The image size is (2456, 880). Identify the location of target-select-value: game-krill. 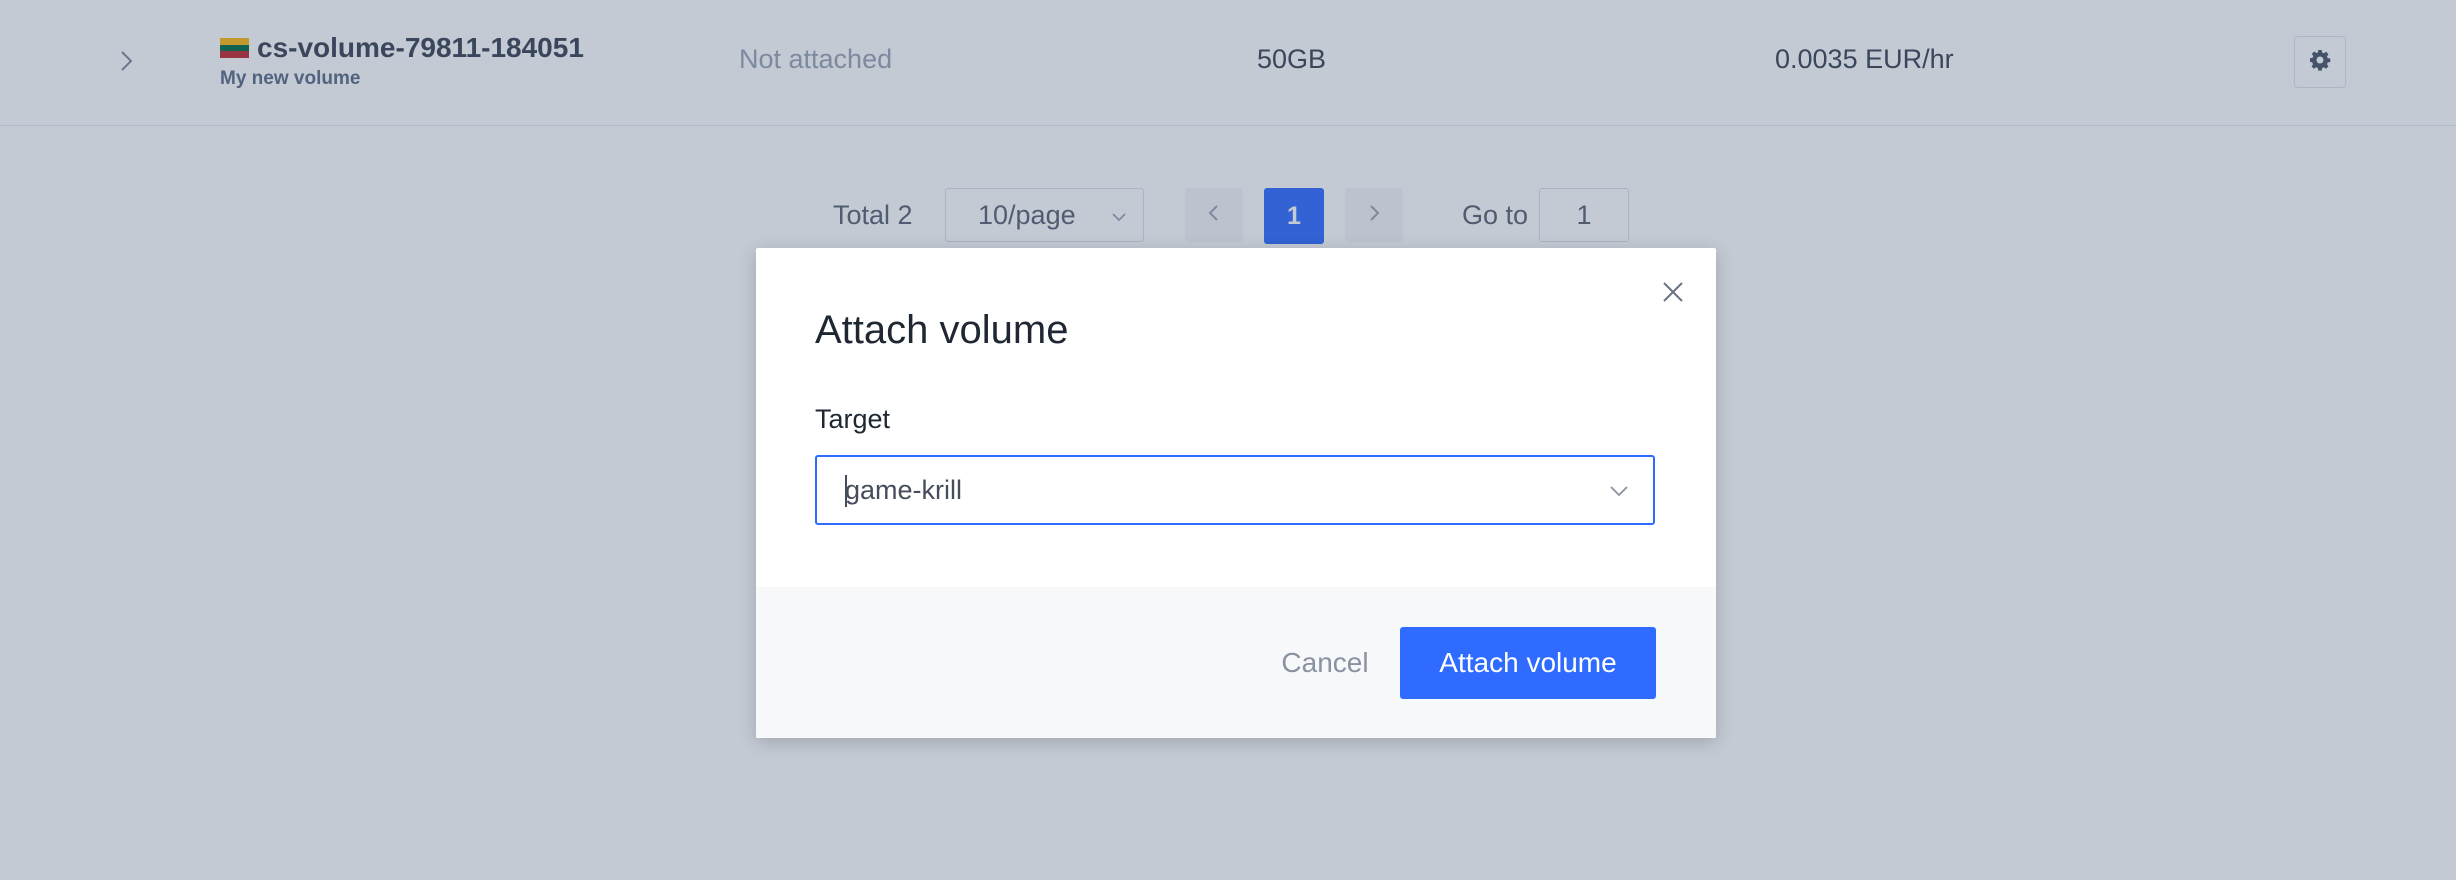
(904, 489).